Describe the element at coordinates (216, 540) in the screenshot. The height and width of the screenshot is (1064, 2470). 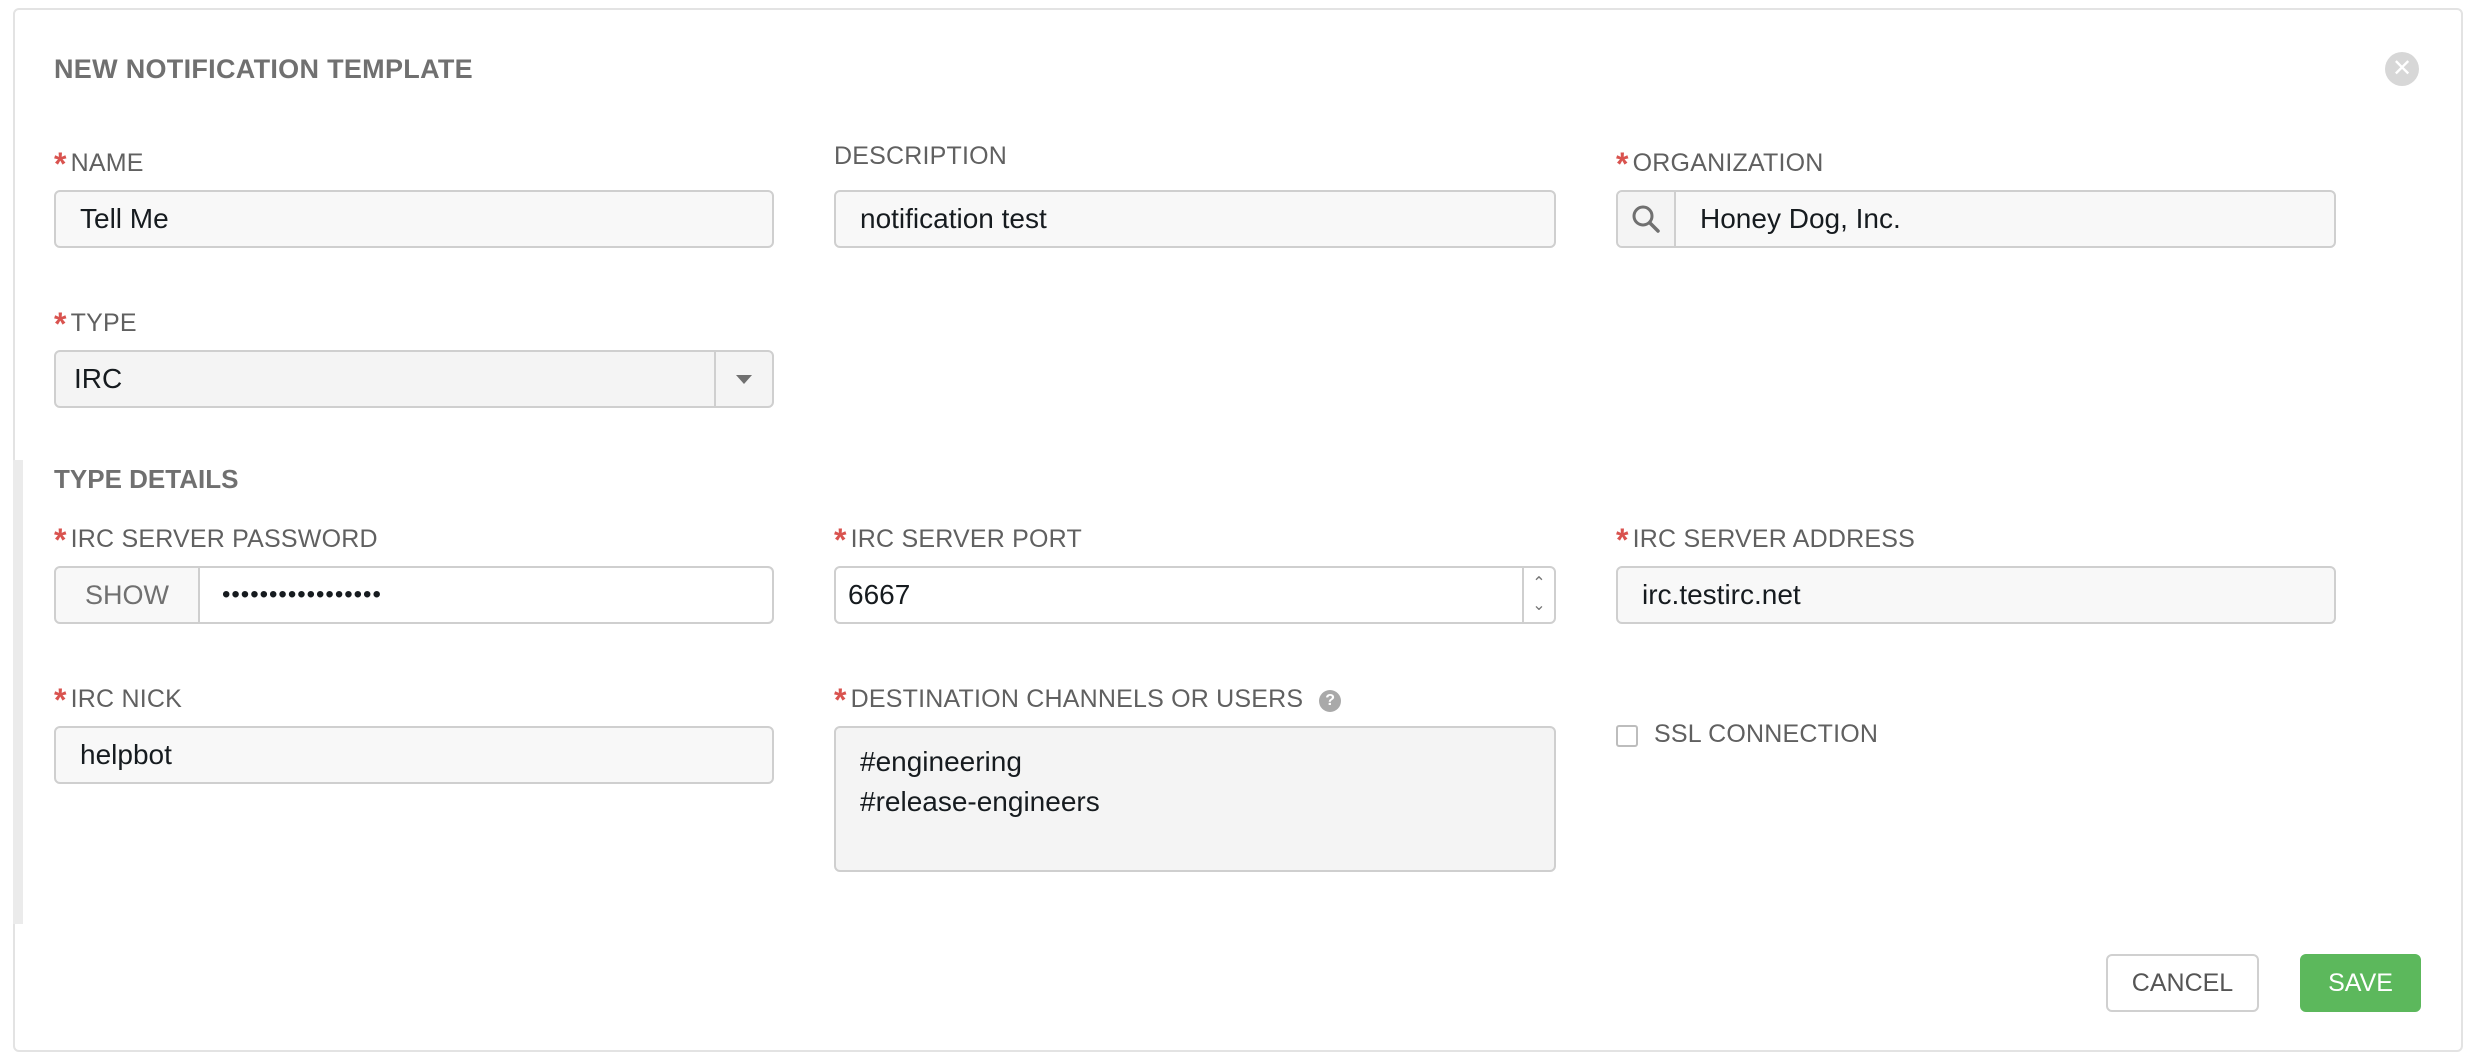
I see `irc-server-password-label: * IRC SERVER PASSWORD` at that location.